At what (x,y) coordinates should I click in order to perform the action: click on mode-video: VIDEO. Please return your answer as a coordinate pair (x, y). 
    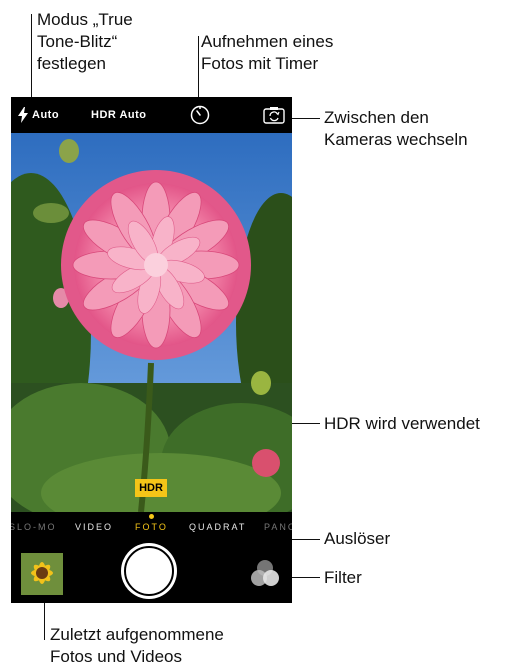
    Looking at the image, I should click on (94, 527).